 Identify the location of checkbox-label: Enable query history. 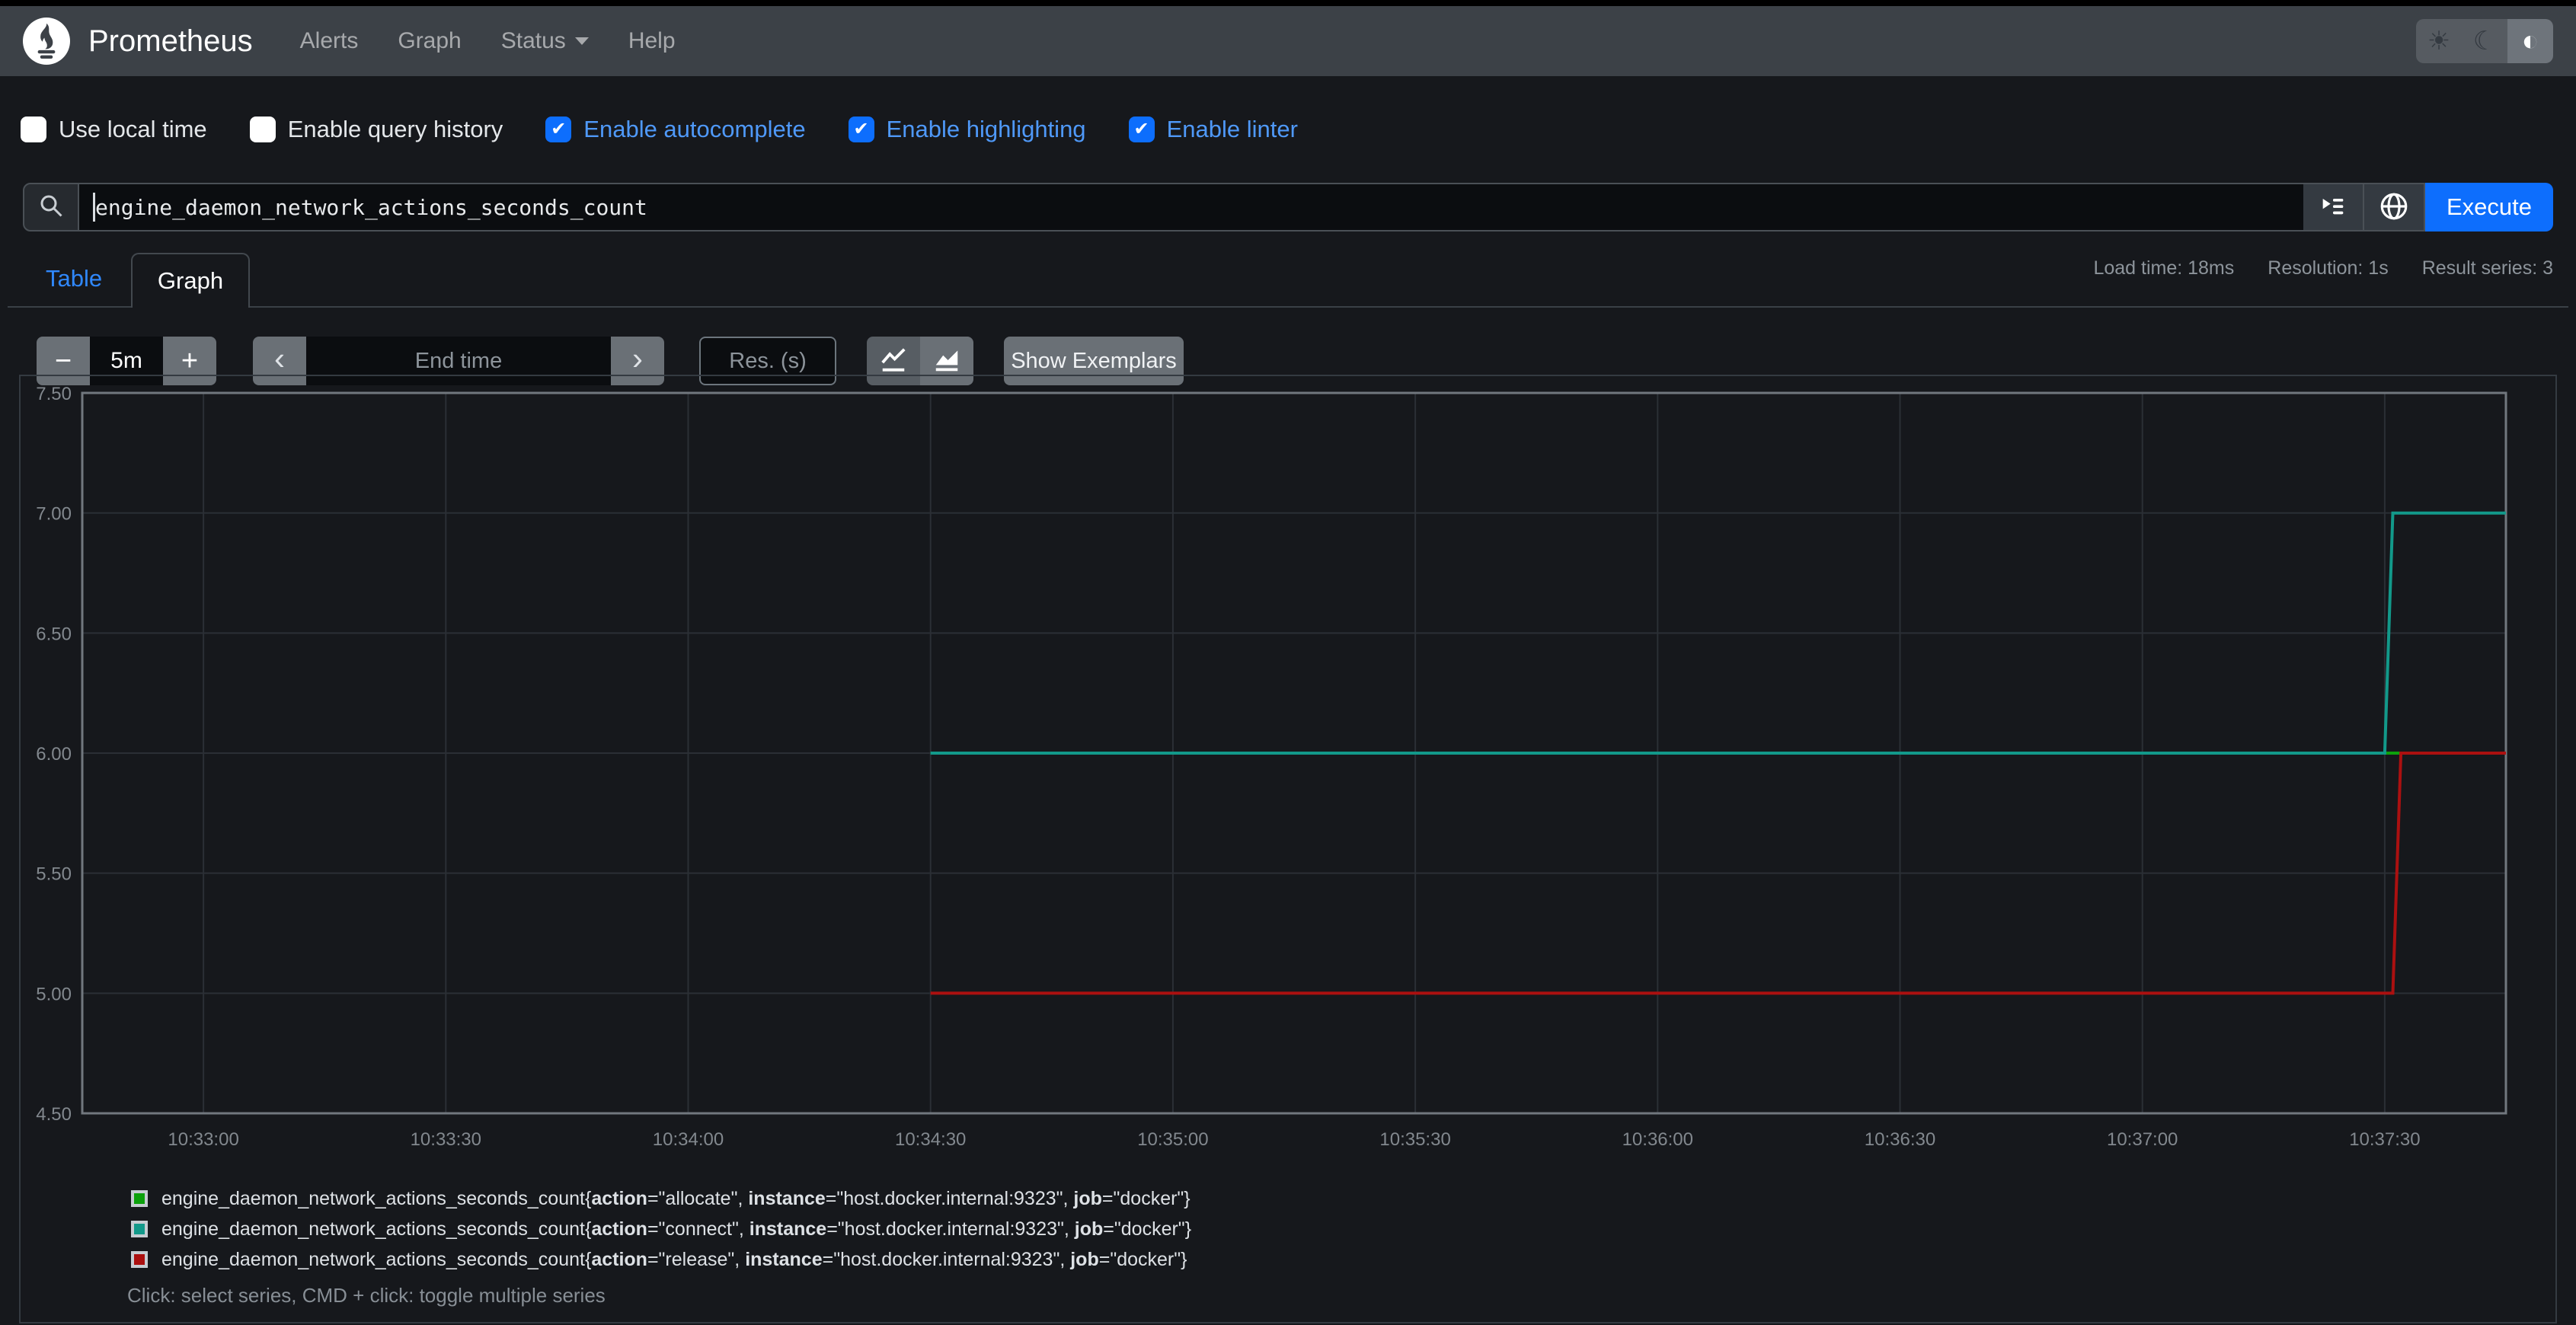
(395, 129).